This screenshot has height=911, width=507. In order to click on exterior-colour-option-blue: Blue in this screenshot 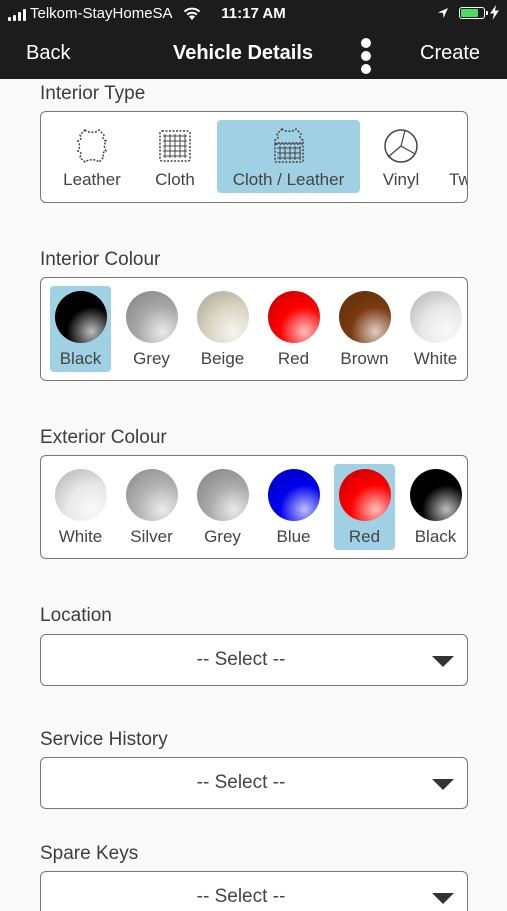, I will do `click(293, 507)`.